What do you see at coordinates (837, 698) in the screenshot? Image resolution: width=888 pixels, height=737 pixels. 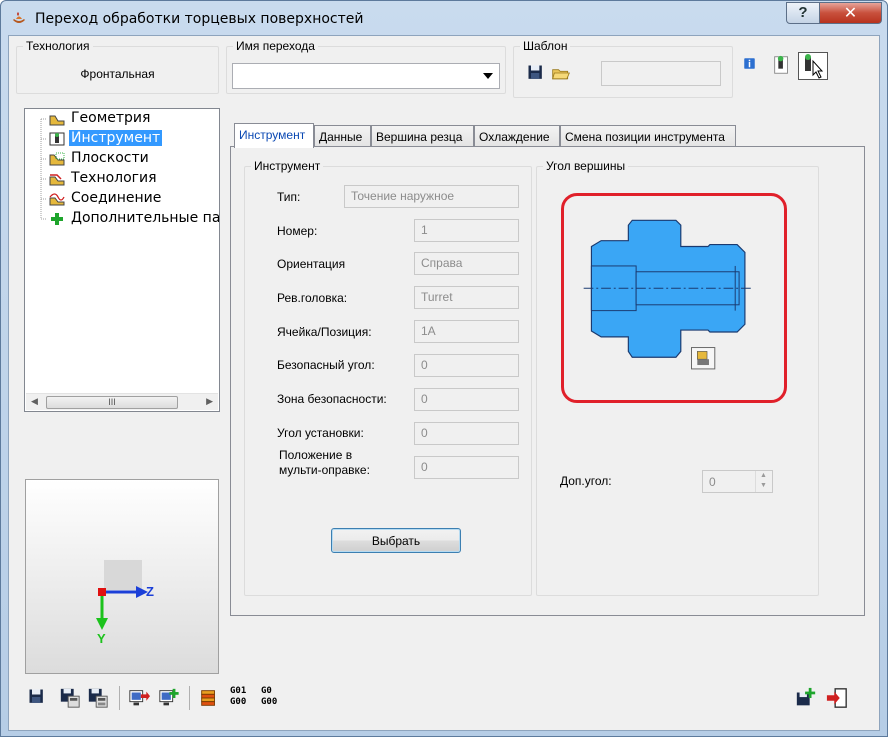 I see `exit-icon` at bounding box center [837, 698].